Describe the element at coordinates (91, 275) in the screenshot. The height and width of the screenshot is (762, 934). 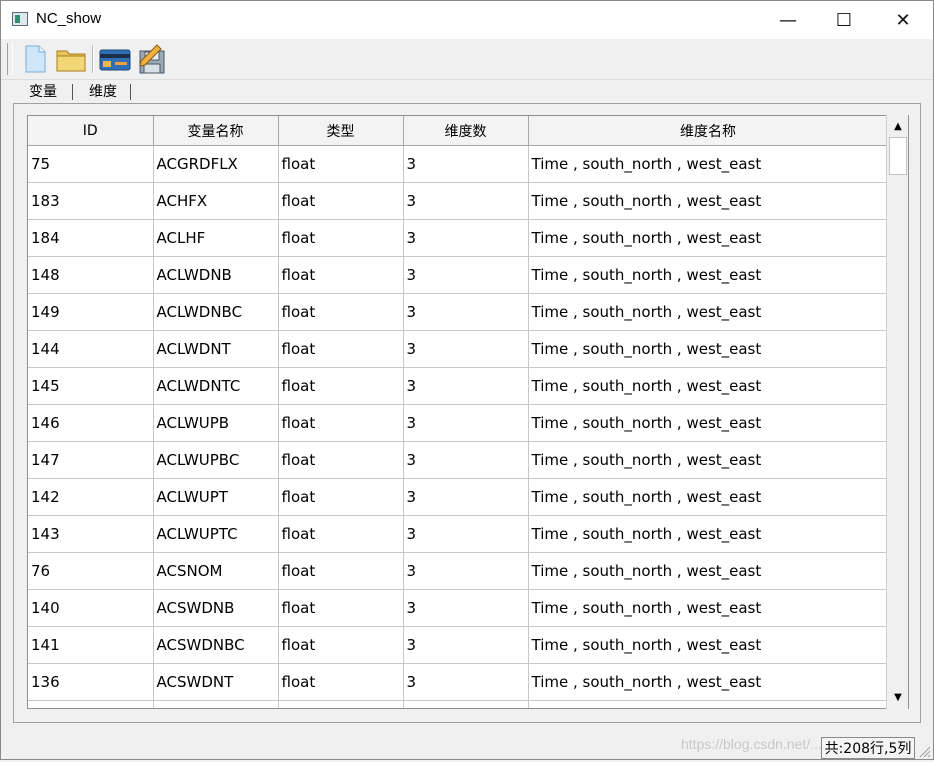
I see `table-cell: 148` at that location.